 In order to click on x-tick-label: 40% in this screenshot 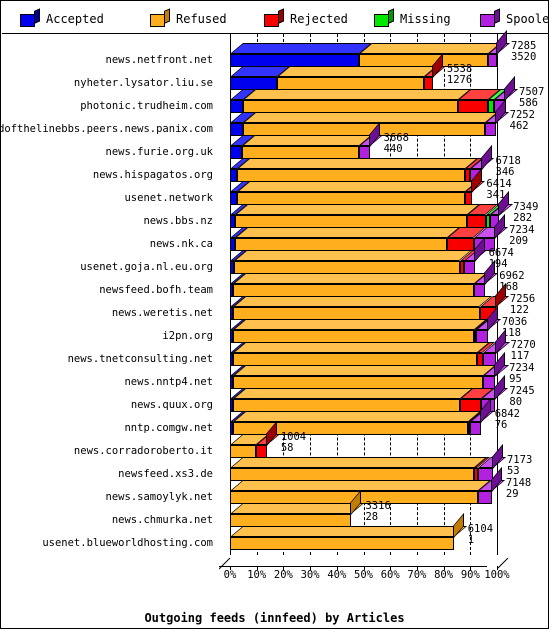, I will do `click(337, 575)`.